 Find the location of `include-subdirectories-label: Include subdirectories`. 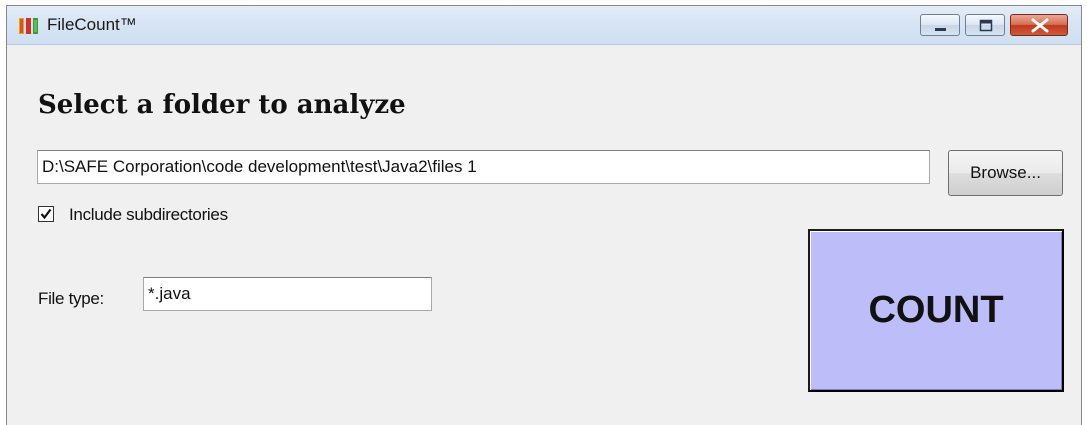

include-subdirectories-label: Include subdirectories is located at coordinates (148, 214).